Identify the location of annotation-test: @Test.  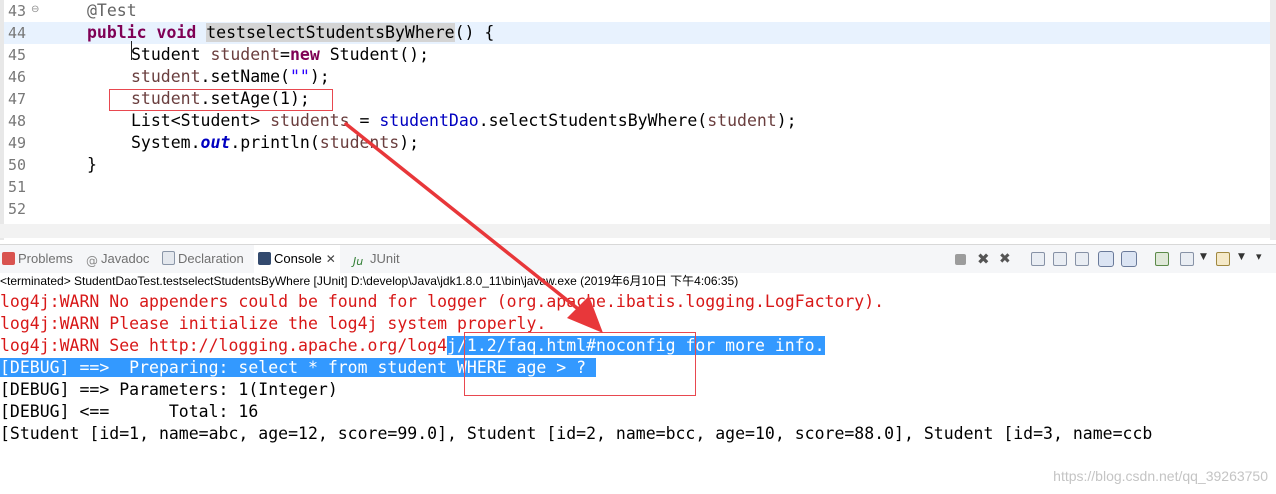
(112, 10).